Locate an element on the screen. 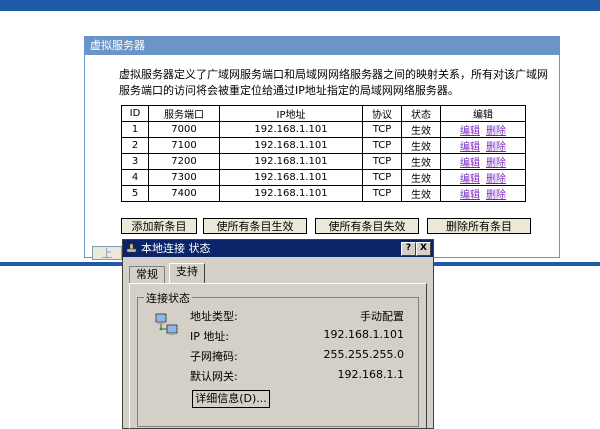 The width and height of the screenshot is (600, 429). table-row: 5 7400 192.168.1.101 TCP 生效 编辑 删除 is located at coordinates (323, 193).